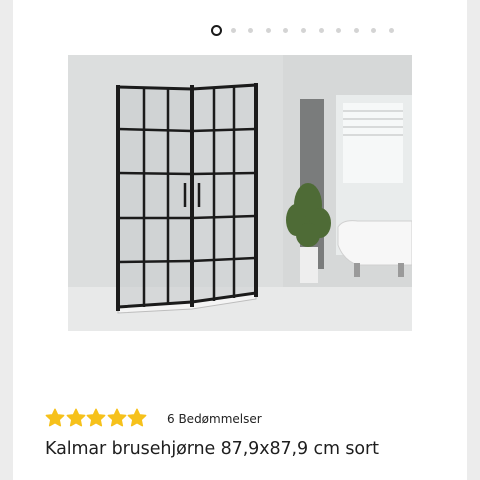 This screenshot has height=480, width=480. Describe the element at coordinates (240, 31) in the screenshot. I see `carousel-indicator` at that location.